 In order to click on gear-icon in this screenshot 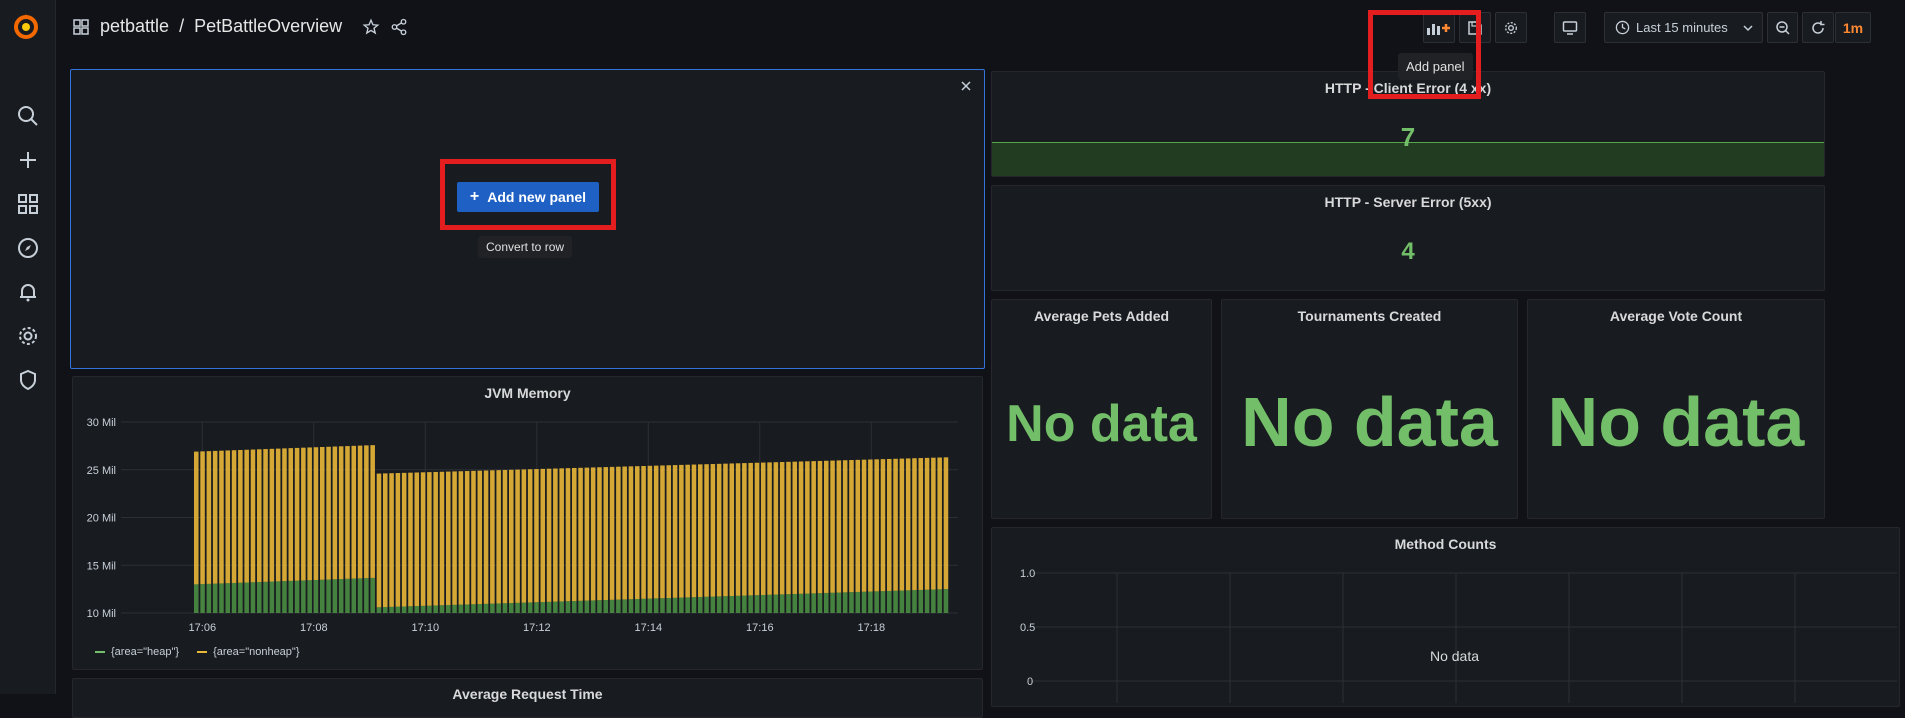, I will do `click(28, 336)`.